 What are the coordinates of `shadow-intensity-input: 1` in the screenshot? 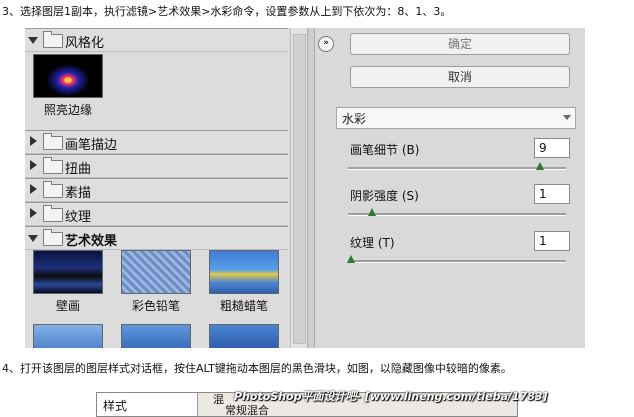 It's located at (552, 194).